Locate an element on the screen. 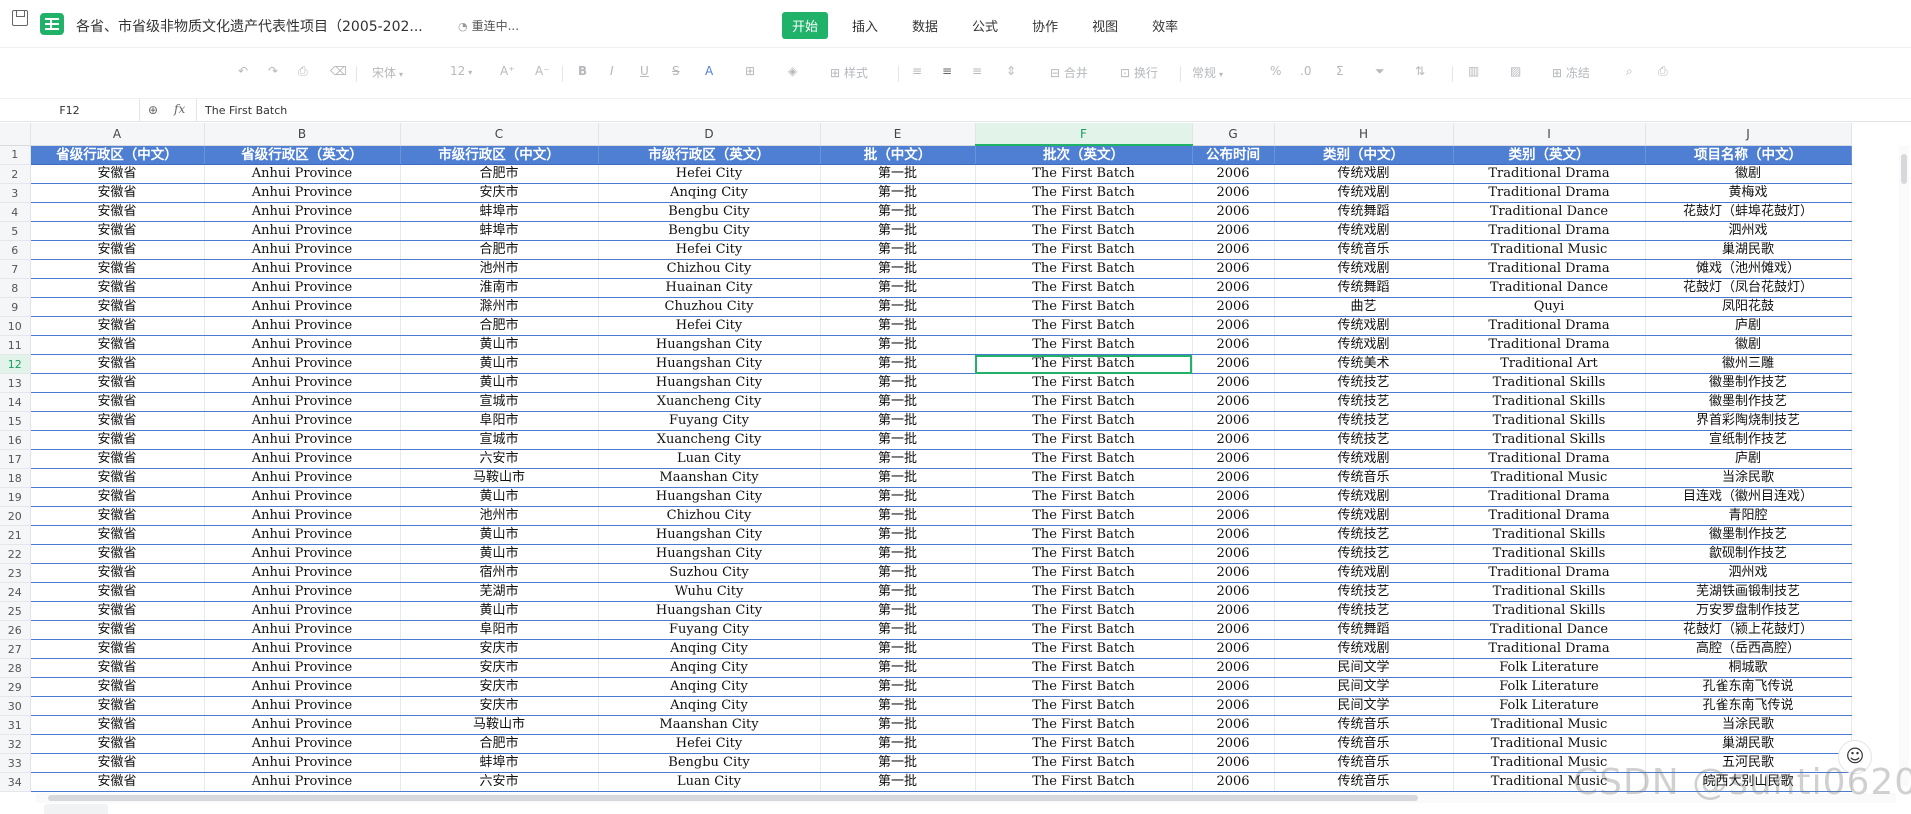 This screenshot has width=1911, height=814. cell: Hefei City is located at coordinates (709, 174).